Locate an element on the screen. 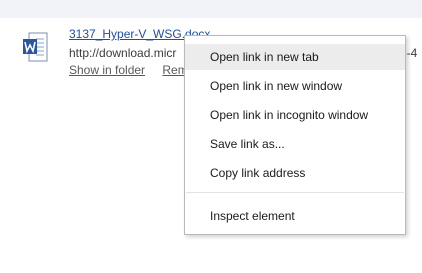 The image size is (422, 273). menu-item-open-new-window: Open link in new window is located at coordinates (295, 86).